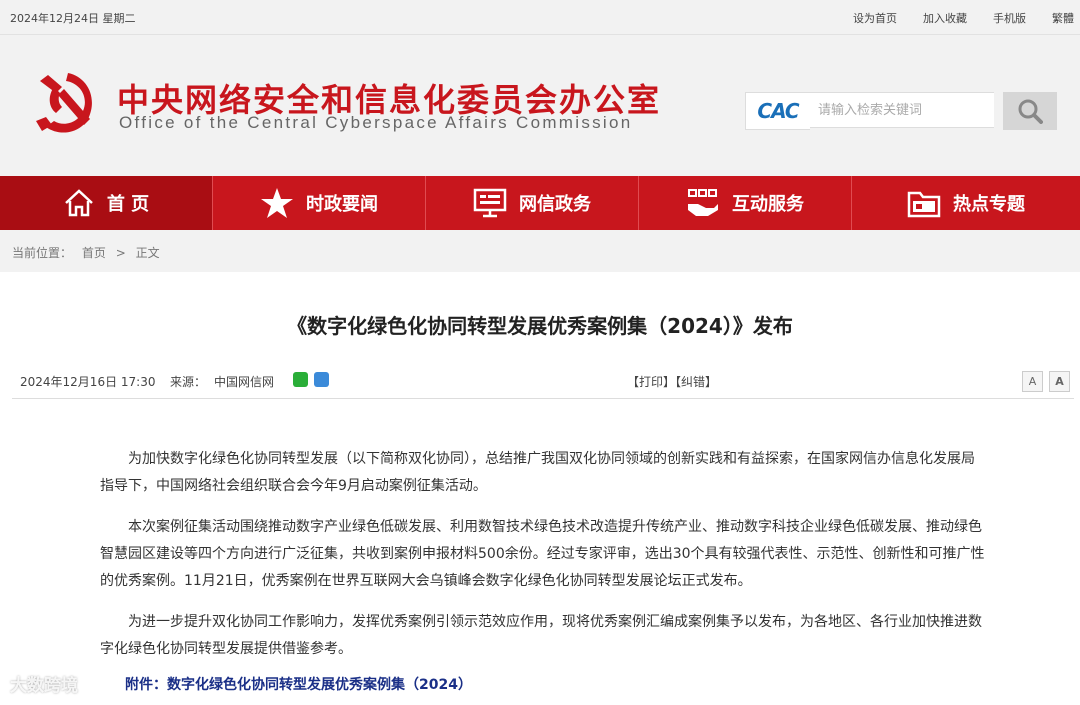 This screenshot has height=705, width=1080. I want to click on star-icon, so click(277, 203).